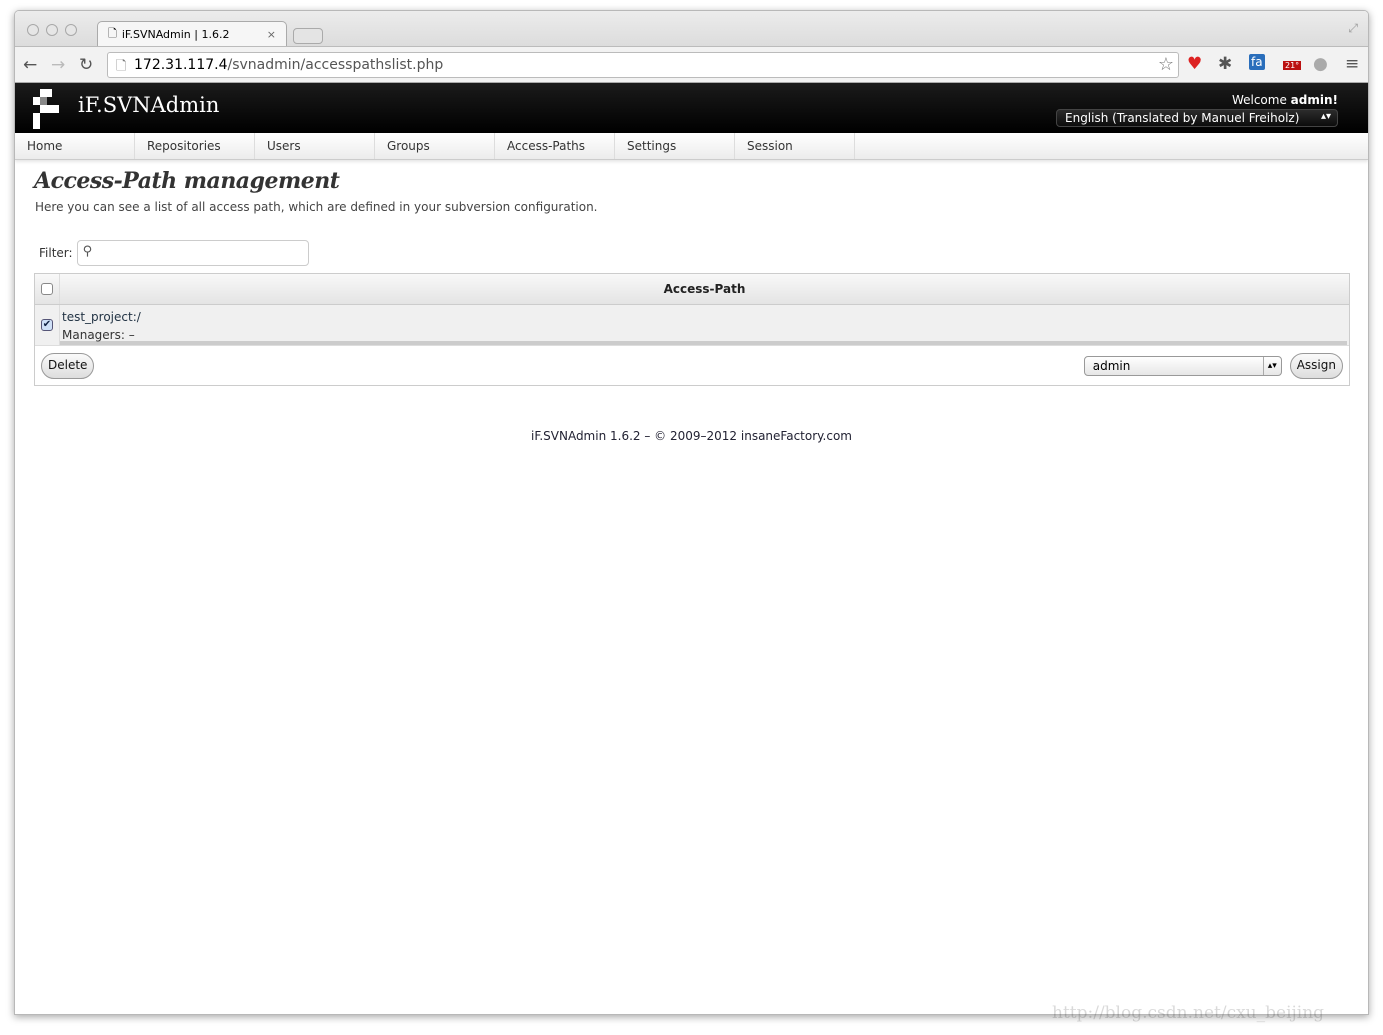 The height and width of the screenshot is (1035, 1383). Describe the element at coordinates (68, 365) in the screenshot. I see `delete-button: Delete` at that location.